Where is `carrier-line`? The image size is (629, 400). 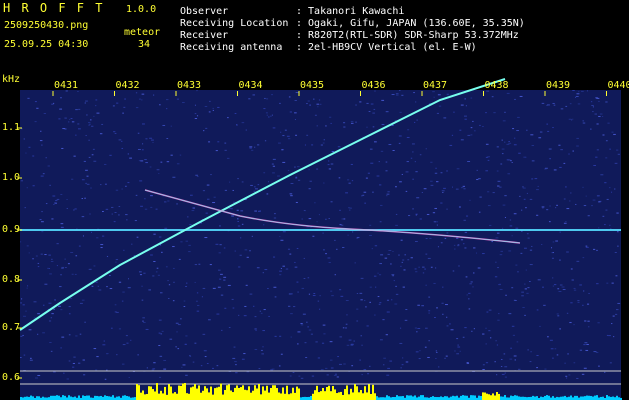 carrier-line is located at coordinates (320, 230).